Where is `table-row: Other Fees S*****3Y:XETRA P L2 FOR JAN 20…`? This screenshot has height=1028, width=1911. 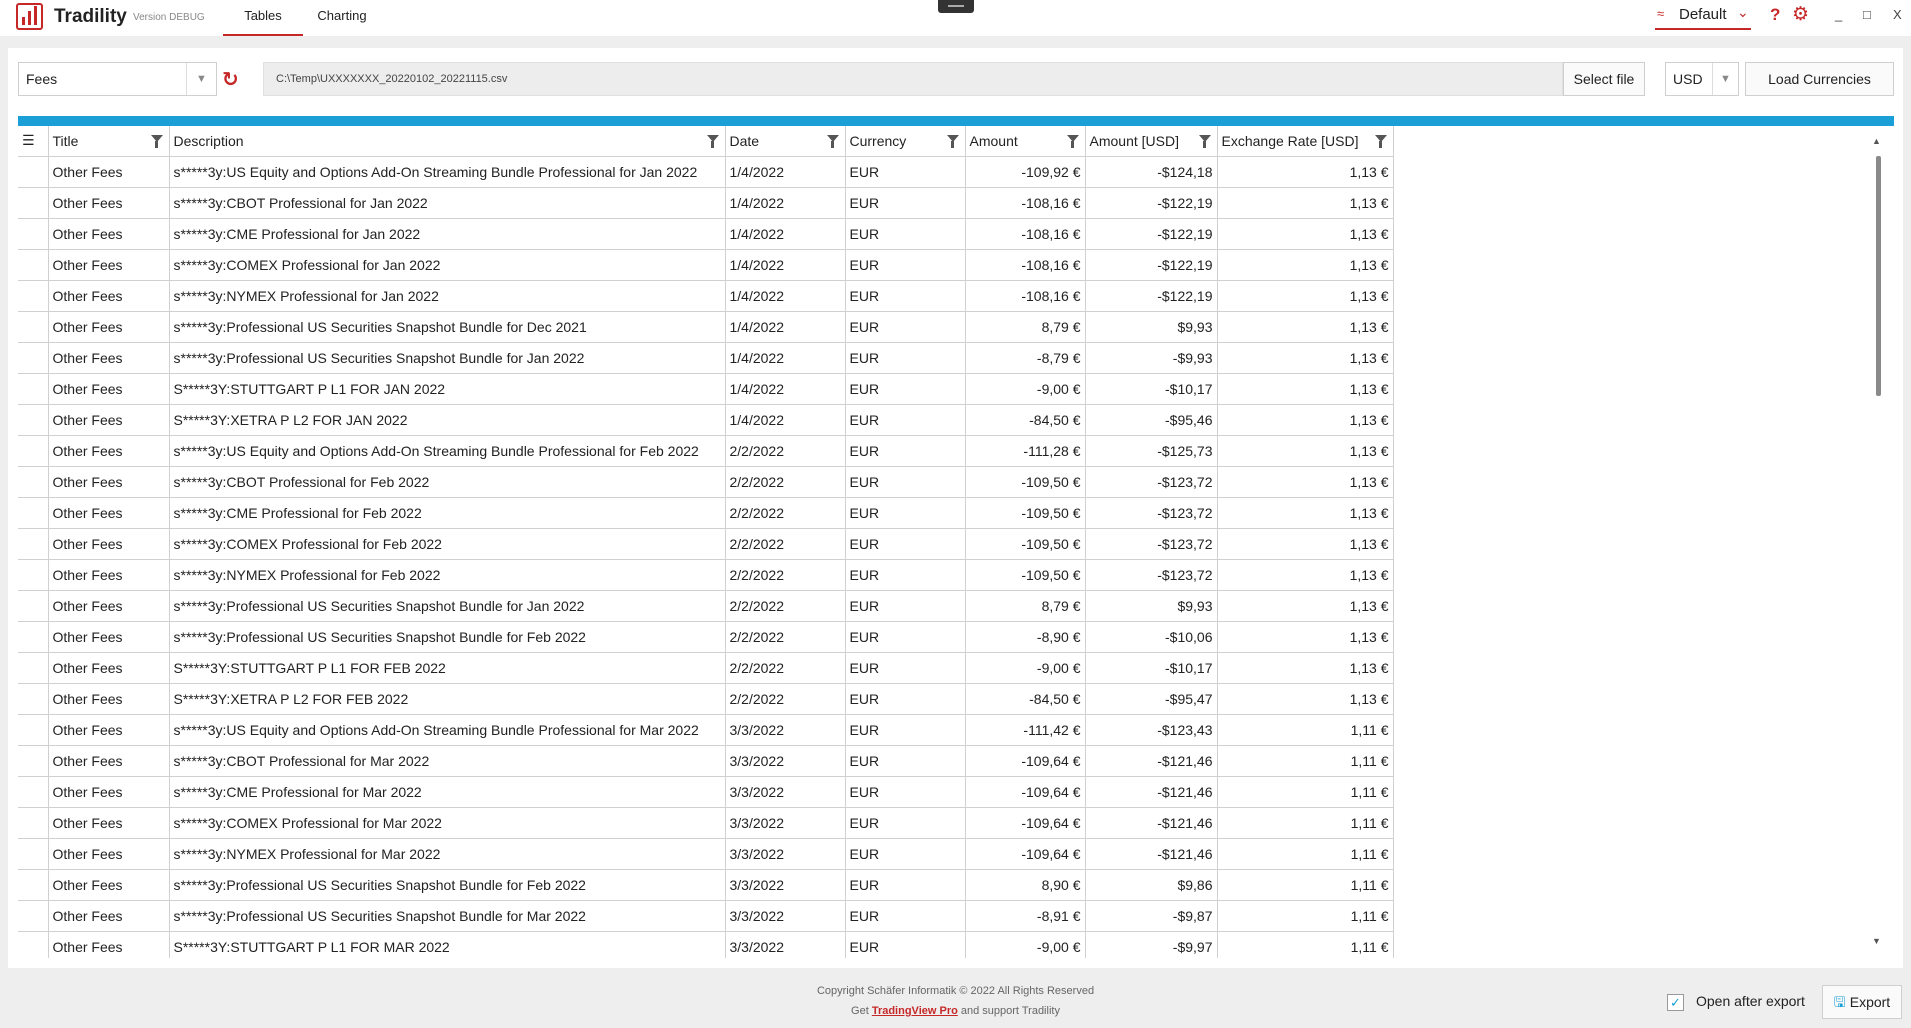 table-row: Other Fees S*****3Y:XETRA P L2 FOR JAN 20… is located at coordinates (710, 420).